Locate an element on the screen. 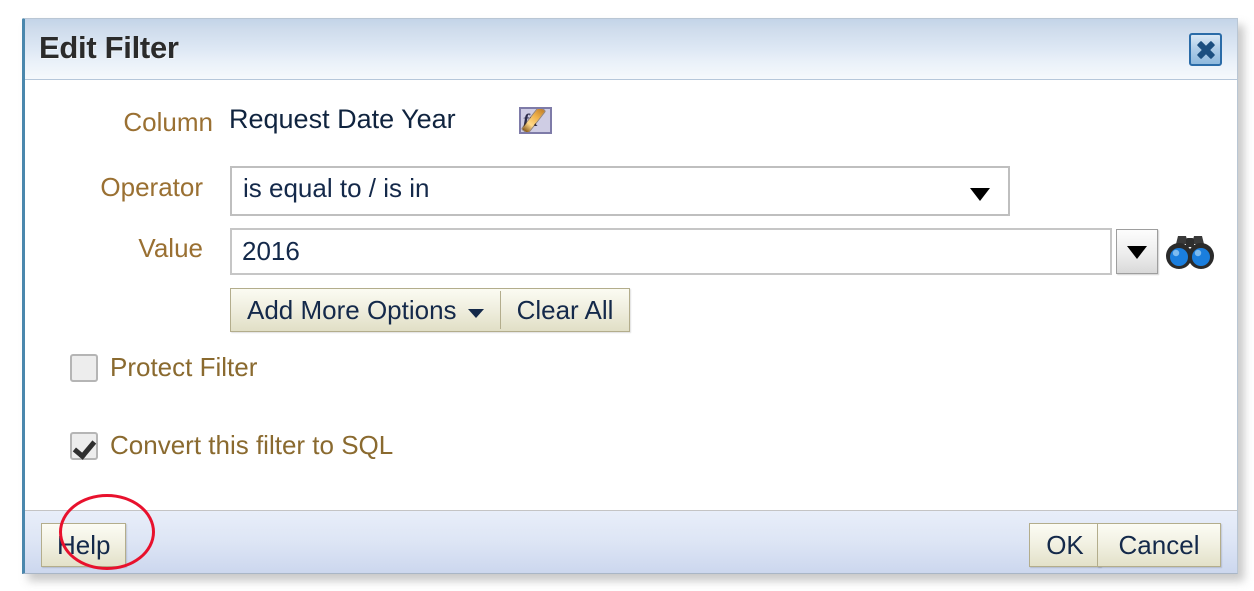  add-more-options-label: Add More Options is located at coordinates (352, 309).